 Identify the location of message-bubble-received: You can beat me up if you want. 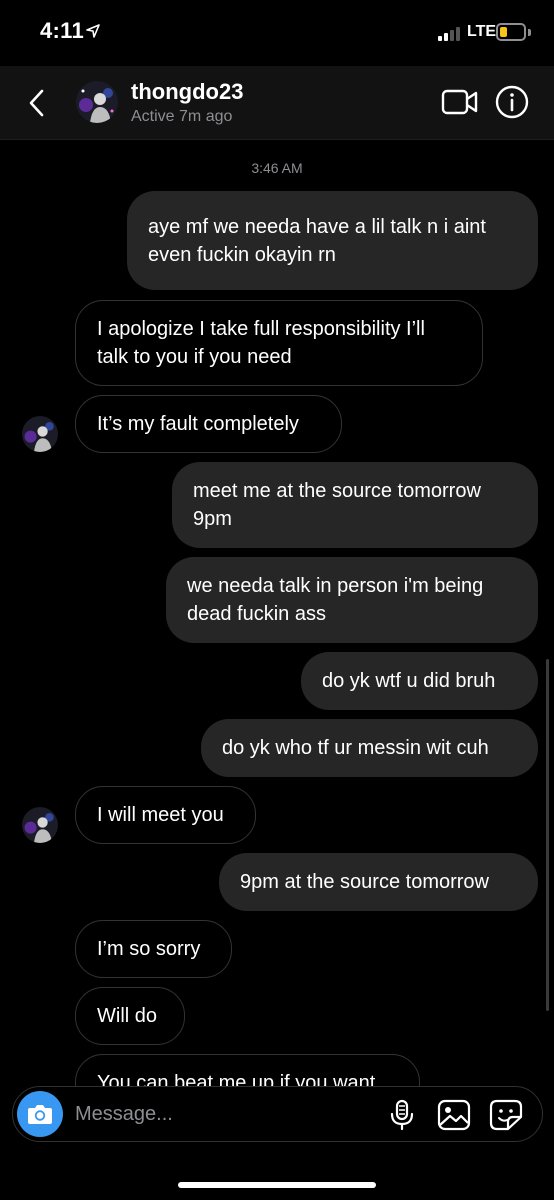
(247, 1070).